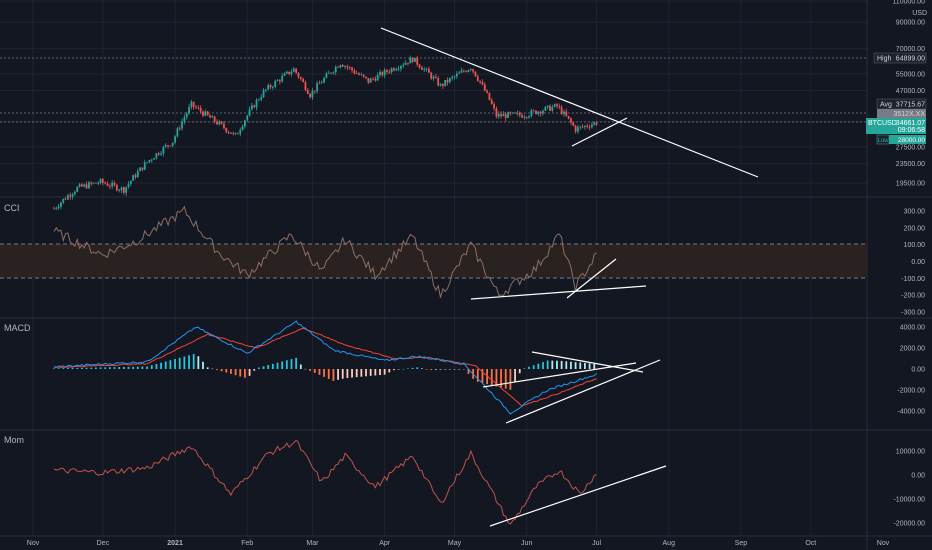 The height and width of the screenshot is (550, 932). What do you see at coordinates (913, 313) in the screenshot?
I see `cci-axis-label: -300.00` at bounding box center [913, 313].